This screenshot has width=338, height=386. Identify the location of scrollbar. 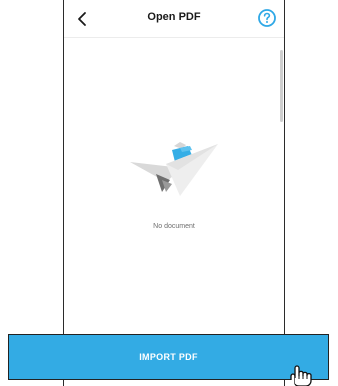
(281, 86).